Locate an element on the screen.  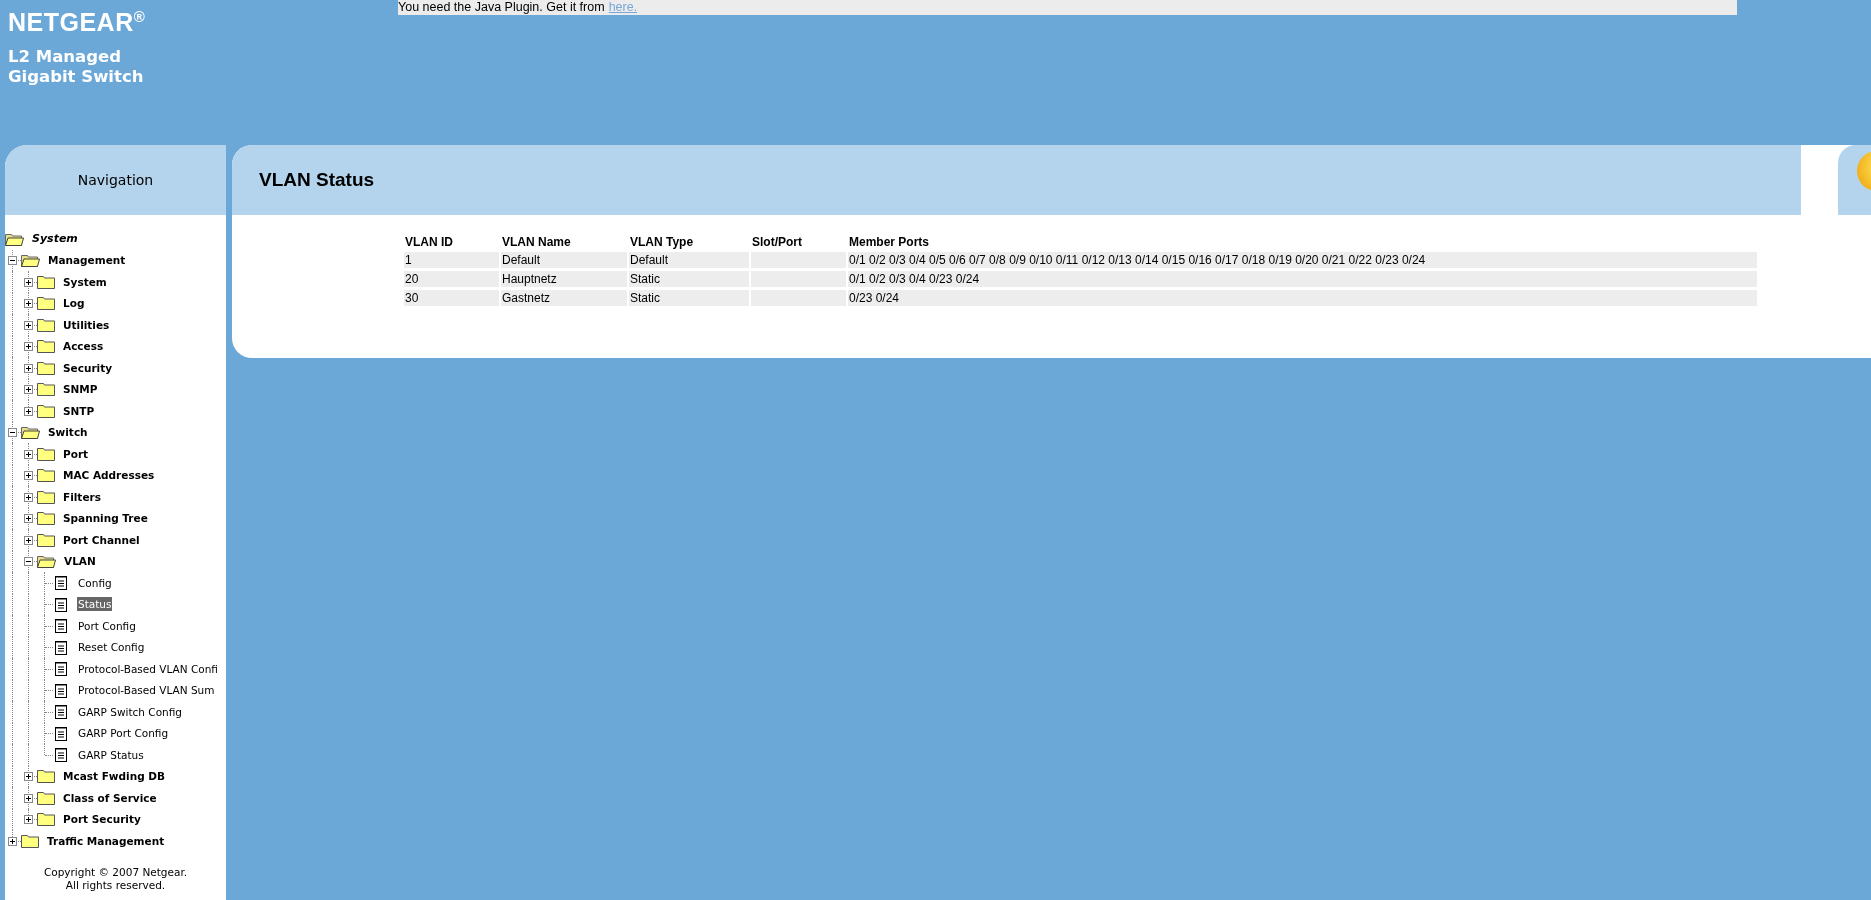
tree-item: Port Config is located at coordinates (107, 625).